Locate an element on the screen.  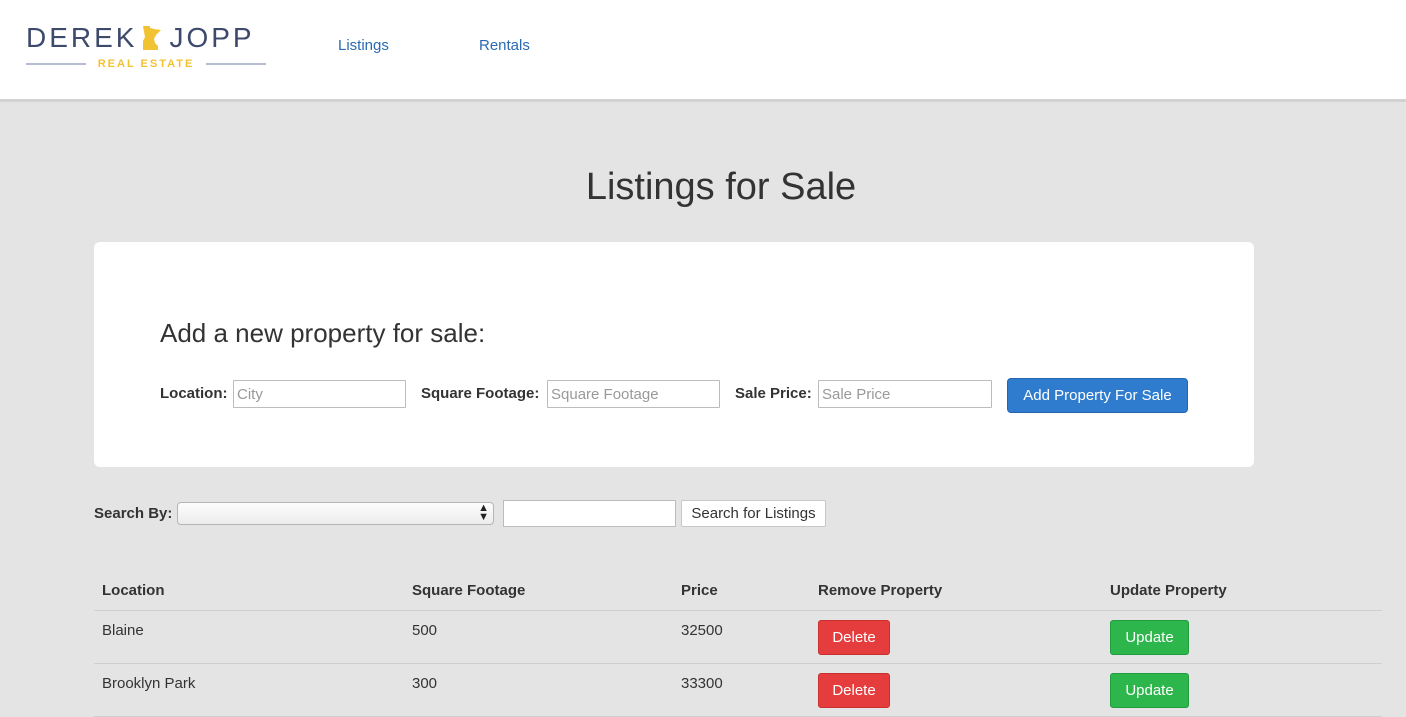
table-row: Brooklyn Park 300 33300 Delete Update is located at coordinates (738, 690).